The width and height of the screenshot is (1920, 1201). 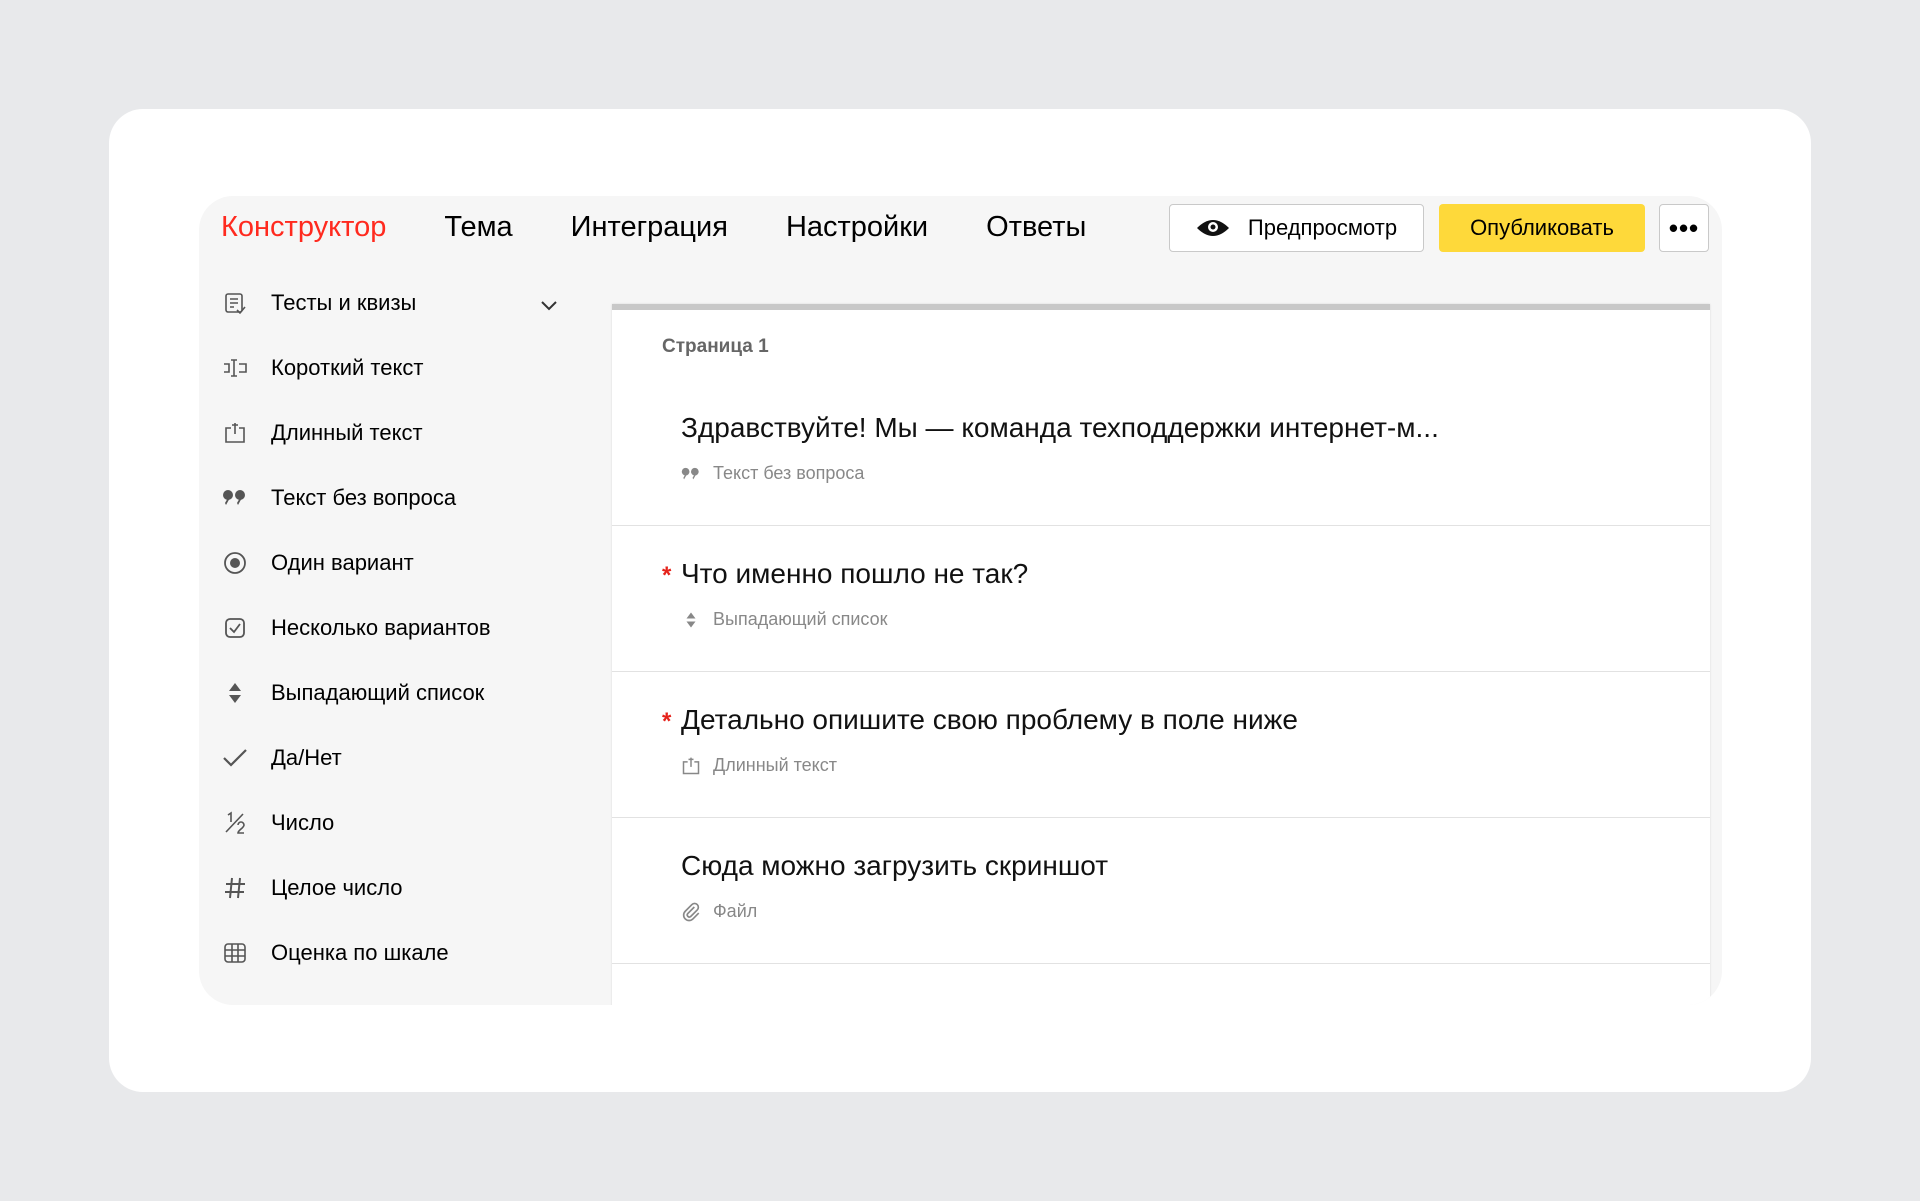 I want to click on question-type-label: Текст без вопроса, so click(x=789, y=473).